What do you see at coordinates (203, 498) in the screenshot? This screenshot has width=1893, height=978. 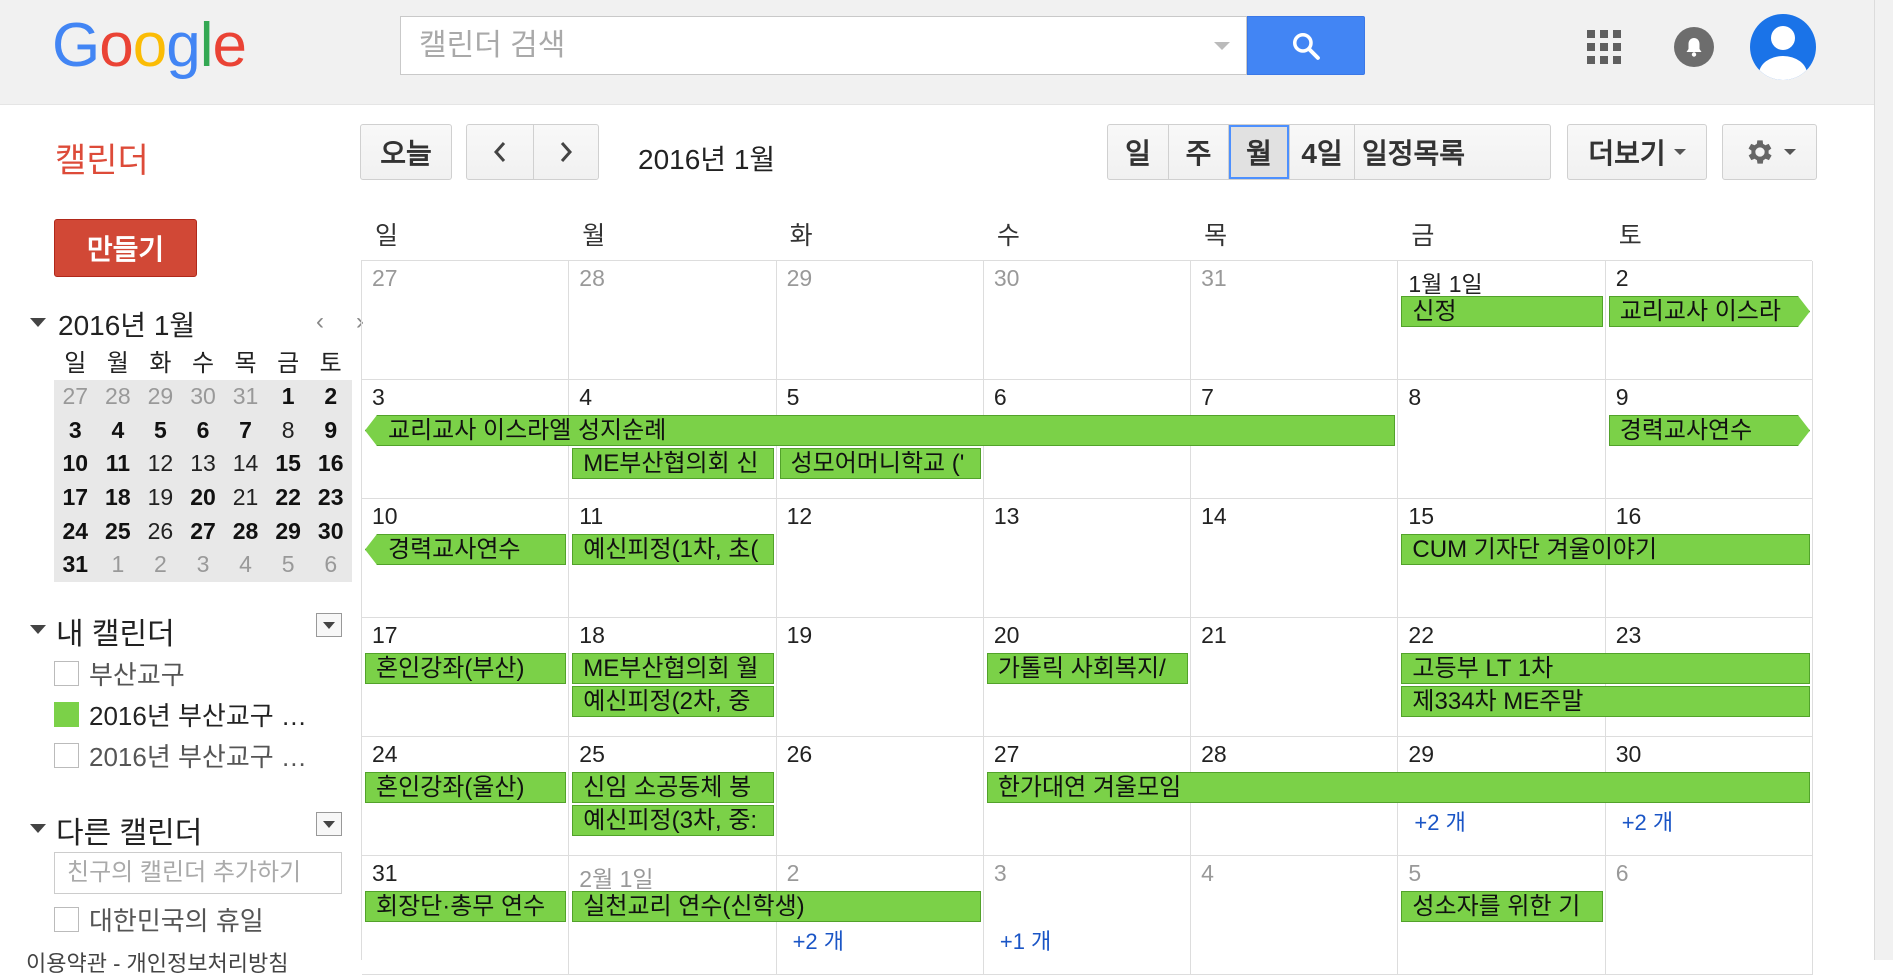 I see `mini-day: 20` at bounding box center [203, 498].